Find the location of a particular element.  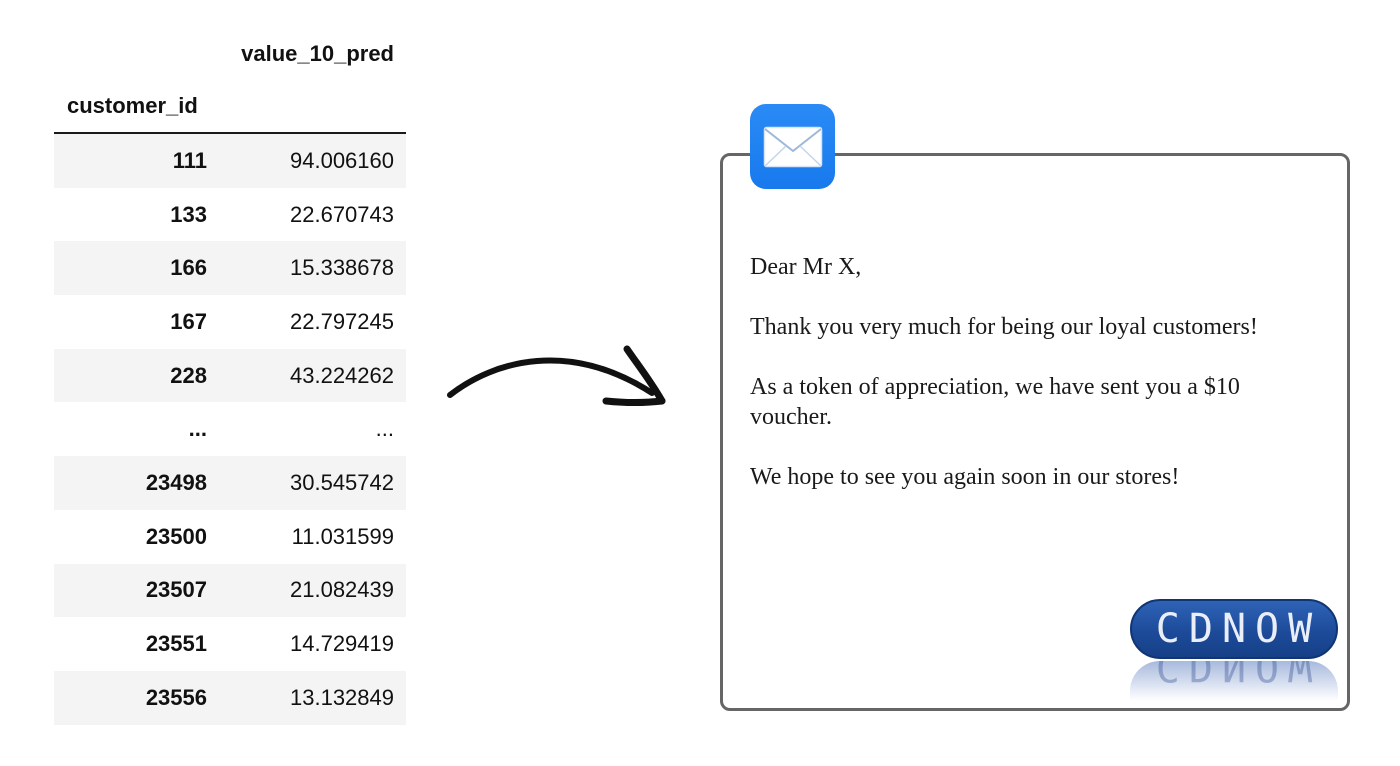

table-header: value_10_pred is located at coordinates (230, 54).